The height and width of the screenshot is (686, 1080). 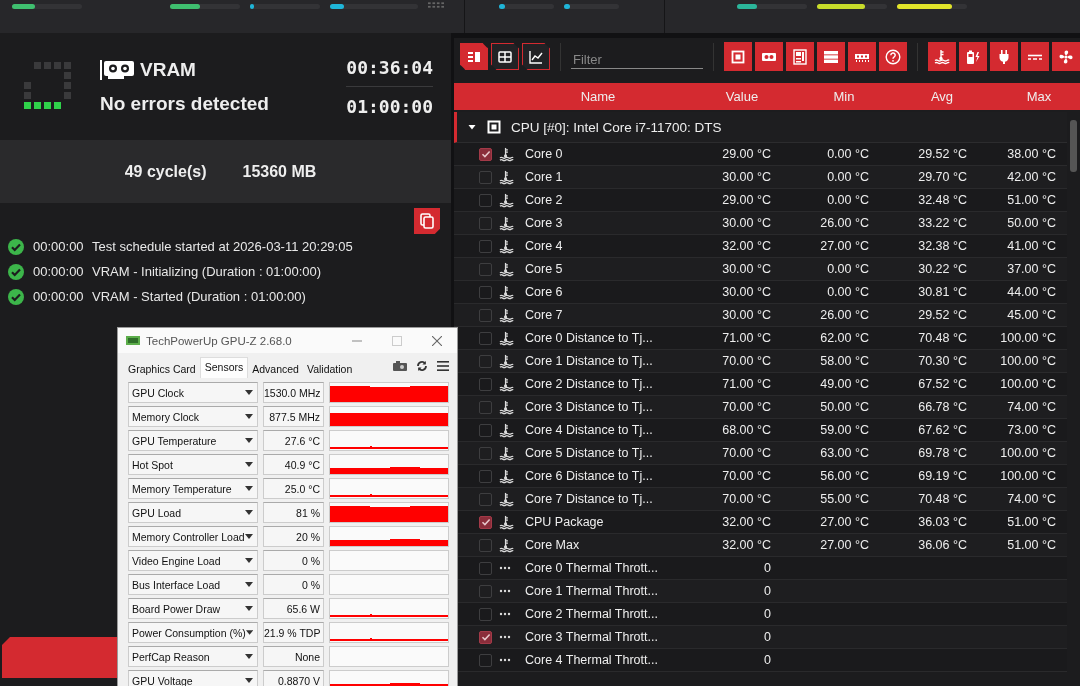 I want to click on motherboard-button, so click(x=800, y=56).